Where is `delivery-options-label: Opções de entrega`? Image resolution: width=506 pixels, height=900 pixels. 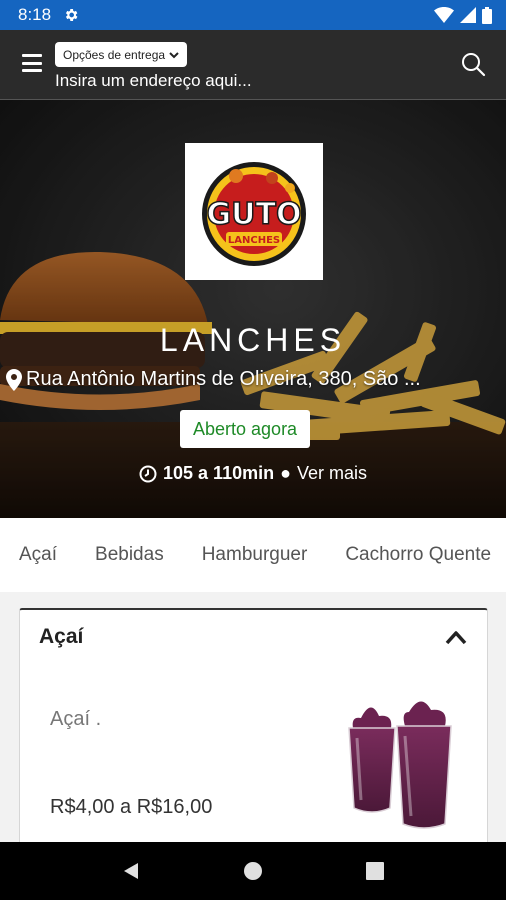 delivery-options-label: Opções de entrega is located at coordinates (114, 54).